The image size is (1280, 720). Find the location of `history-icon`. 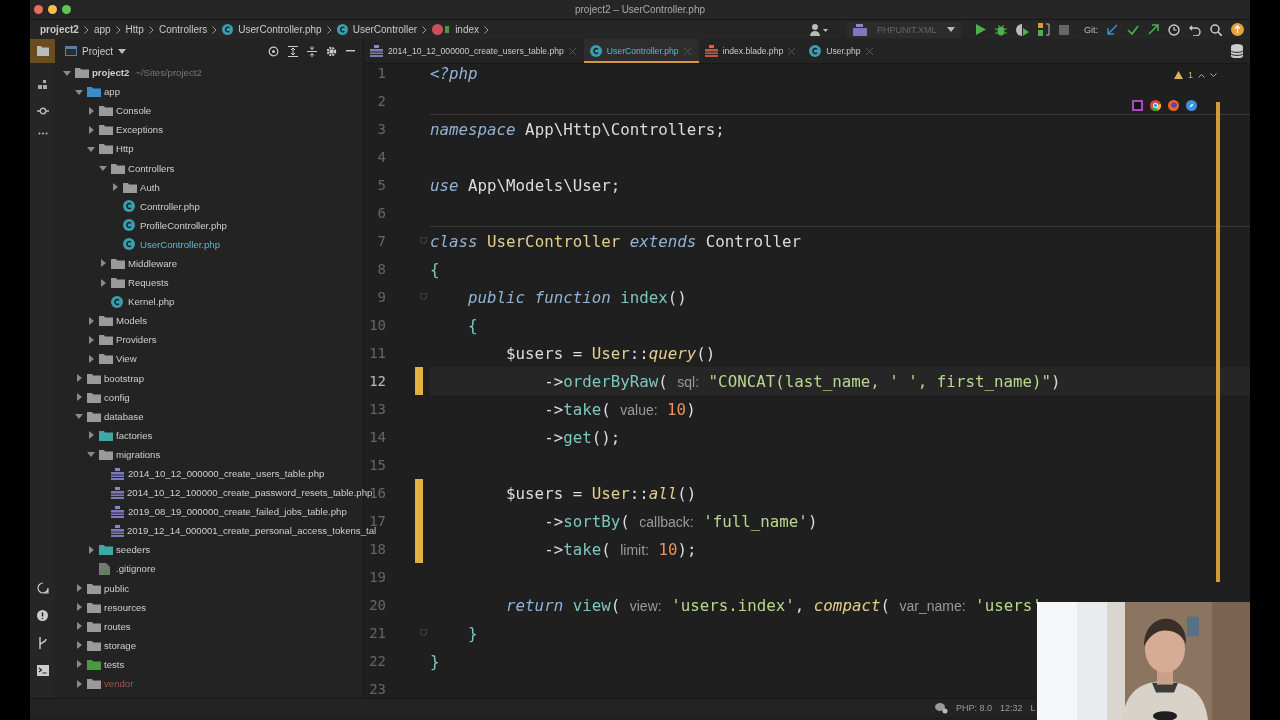

history-icon is located at coordinates (1174, 29).